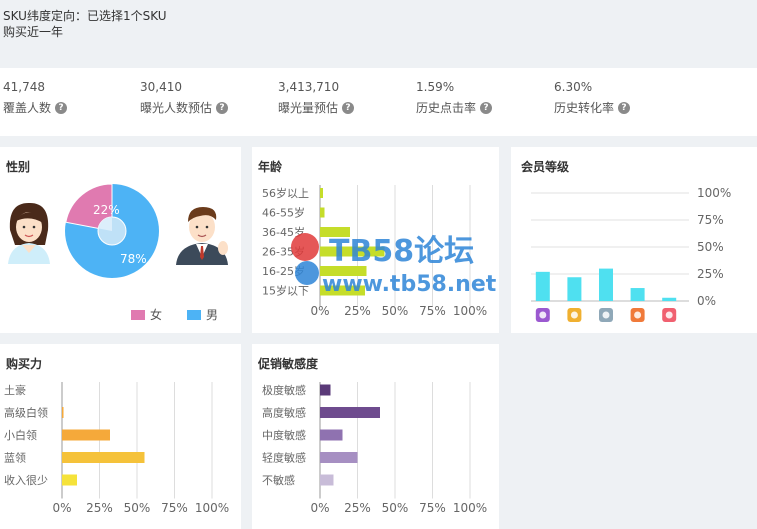 The image size is (757, 529). Describe the element at coordinates (378, 23) in the screenshot. I see `targeting-header: SKU纬度定向：已选择1个SKU 购买近一年` at that location.